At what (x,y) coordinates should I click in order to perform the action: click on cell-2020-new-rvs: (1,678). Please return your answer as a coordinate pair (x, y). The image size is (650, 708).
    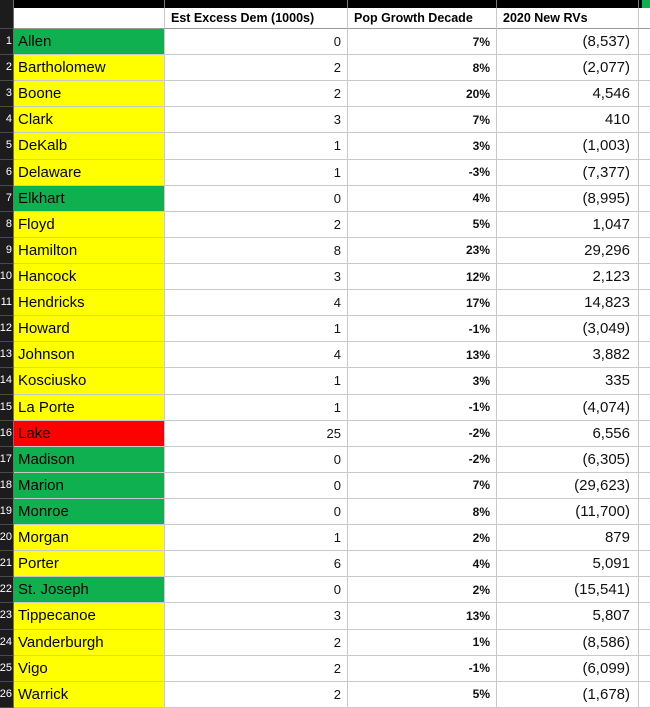
    Looking at the image, I should click on (568, 694).